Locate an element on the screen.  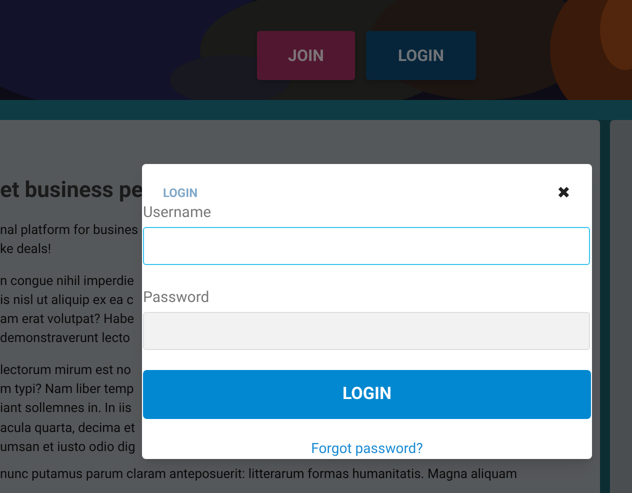
paragraph: n congue nihil imperdie is nisl ut aliquip ex ea c am erat volutpat? Habe demonstraverunt lecto is located at coordinates (67, 310).